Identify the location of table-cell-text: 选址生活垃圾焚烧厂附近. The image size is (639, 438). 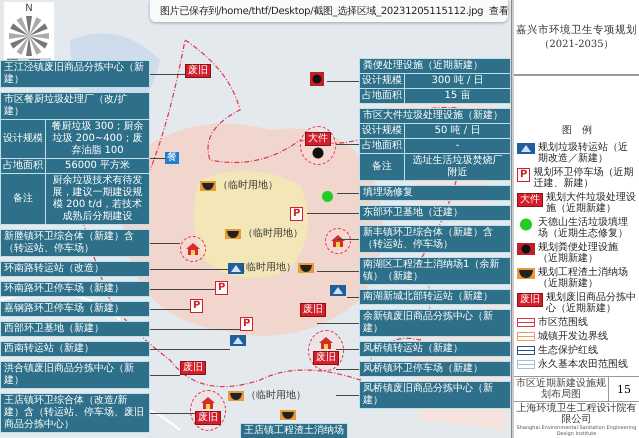
(458, 167).